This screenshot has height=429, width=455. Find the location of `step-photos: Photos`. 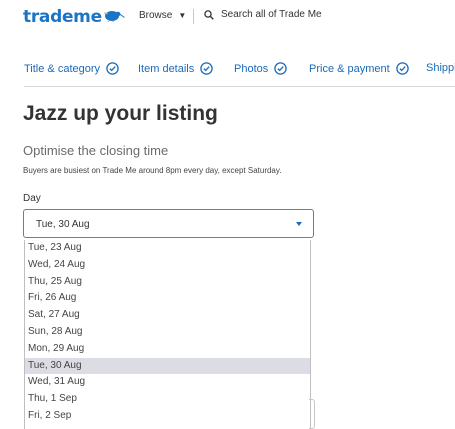

step-photos: Photos is located at coordinates (260, 68).